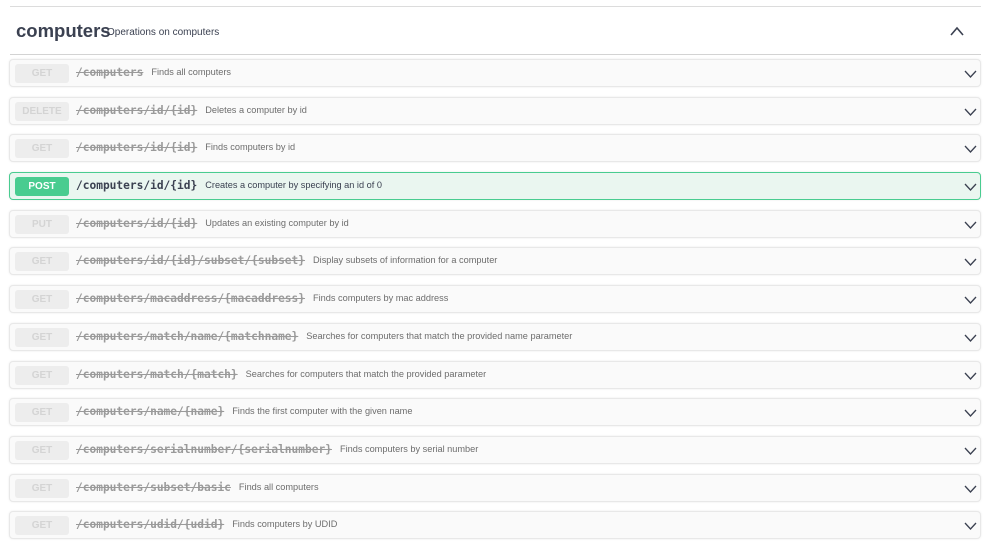 The width and height of the screenshot is (999, 548). Describe the element at coordinates (42, 111) in the screenshot. I see `method-badge: DELETE` at that location.